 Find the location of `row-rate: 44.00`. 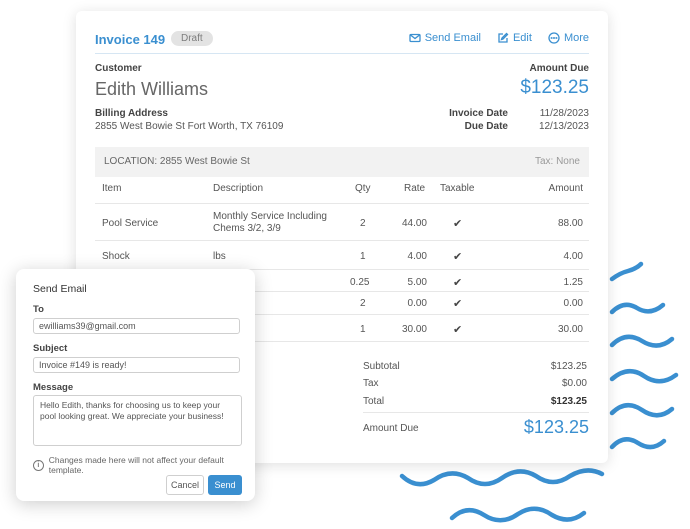

row-rate: 44.00 is located at coordinates (414, 223).